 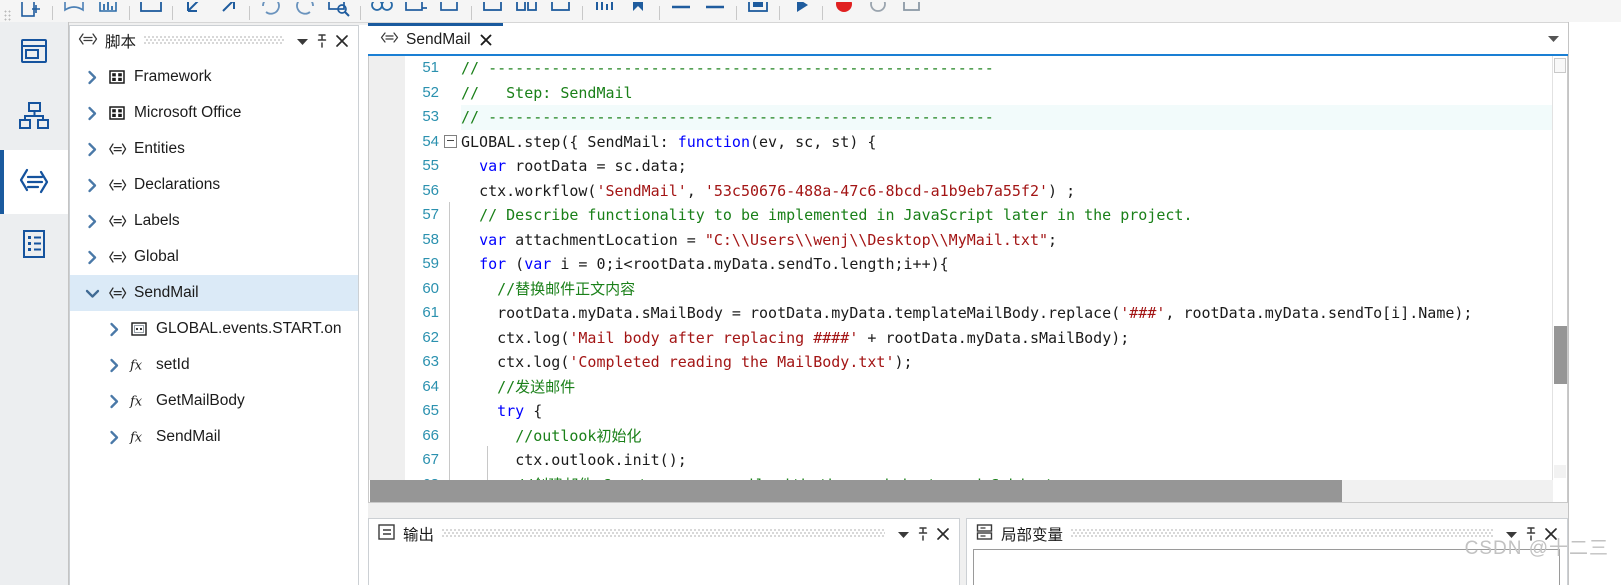 I want to click on activity-item-script, so click(x=34, y=182).